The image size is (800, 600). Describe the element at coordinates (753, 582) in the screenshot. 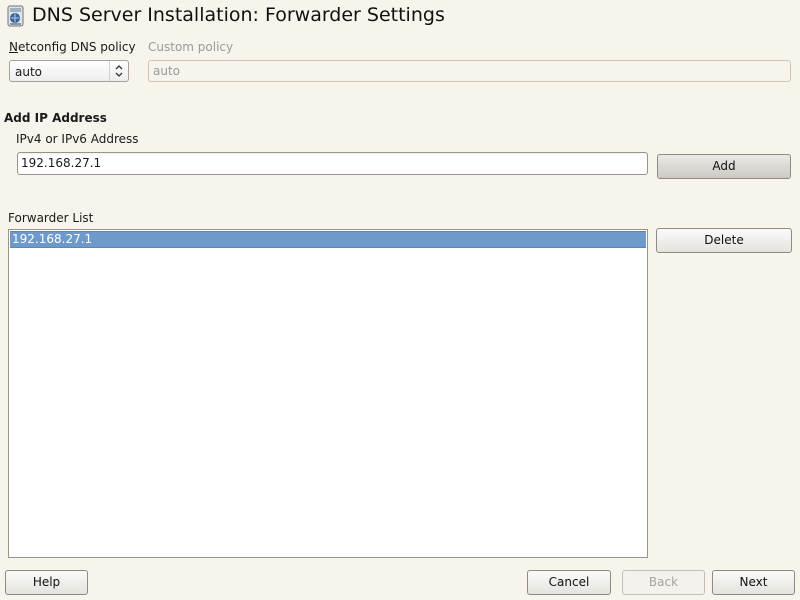

I see `next-button: Next` at that location.